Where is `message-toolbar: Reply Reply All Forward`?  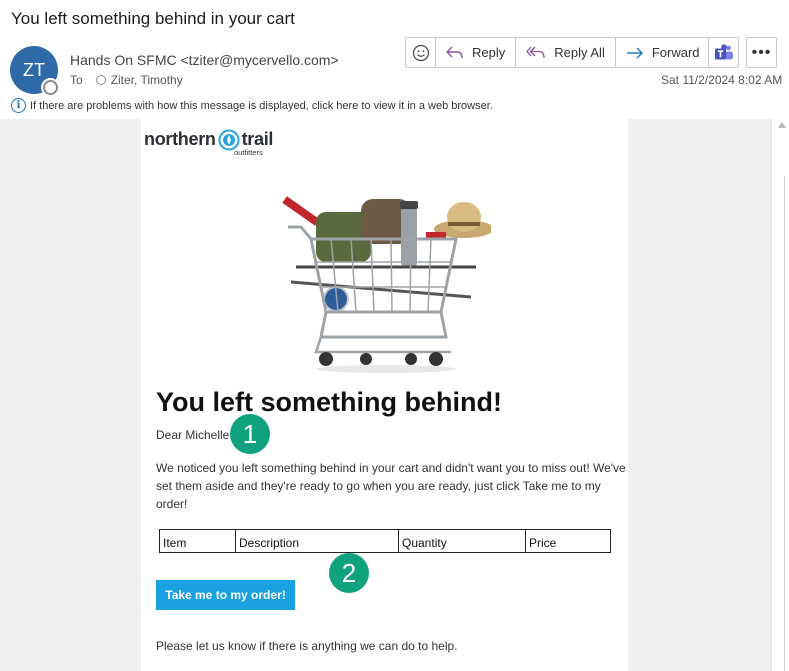 message-toolbar: Reply Reply All Forward is located at coordinates (558, 52).